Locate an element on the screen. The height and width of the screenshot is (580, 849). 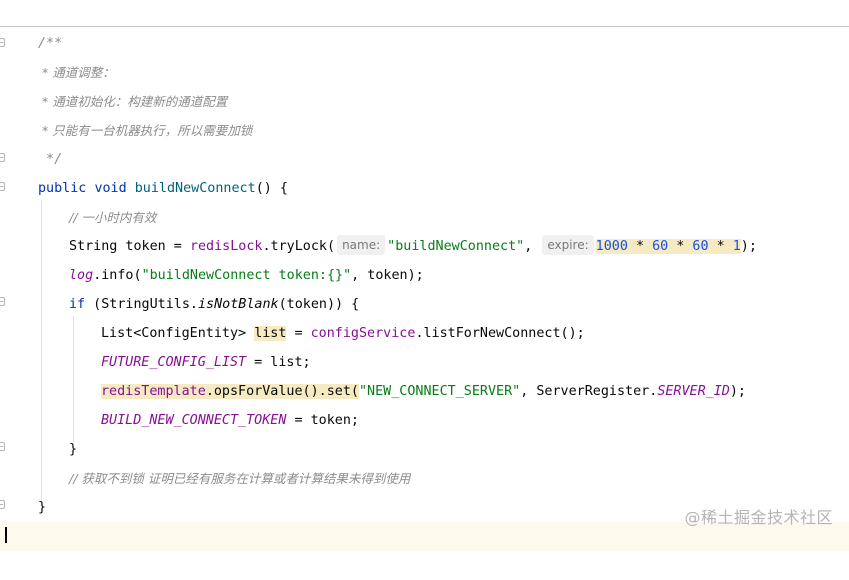
number-literal: 1000 is located at coordinates (611, 246).